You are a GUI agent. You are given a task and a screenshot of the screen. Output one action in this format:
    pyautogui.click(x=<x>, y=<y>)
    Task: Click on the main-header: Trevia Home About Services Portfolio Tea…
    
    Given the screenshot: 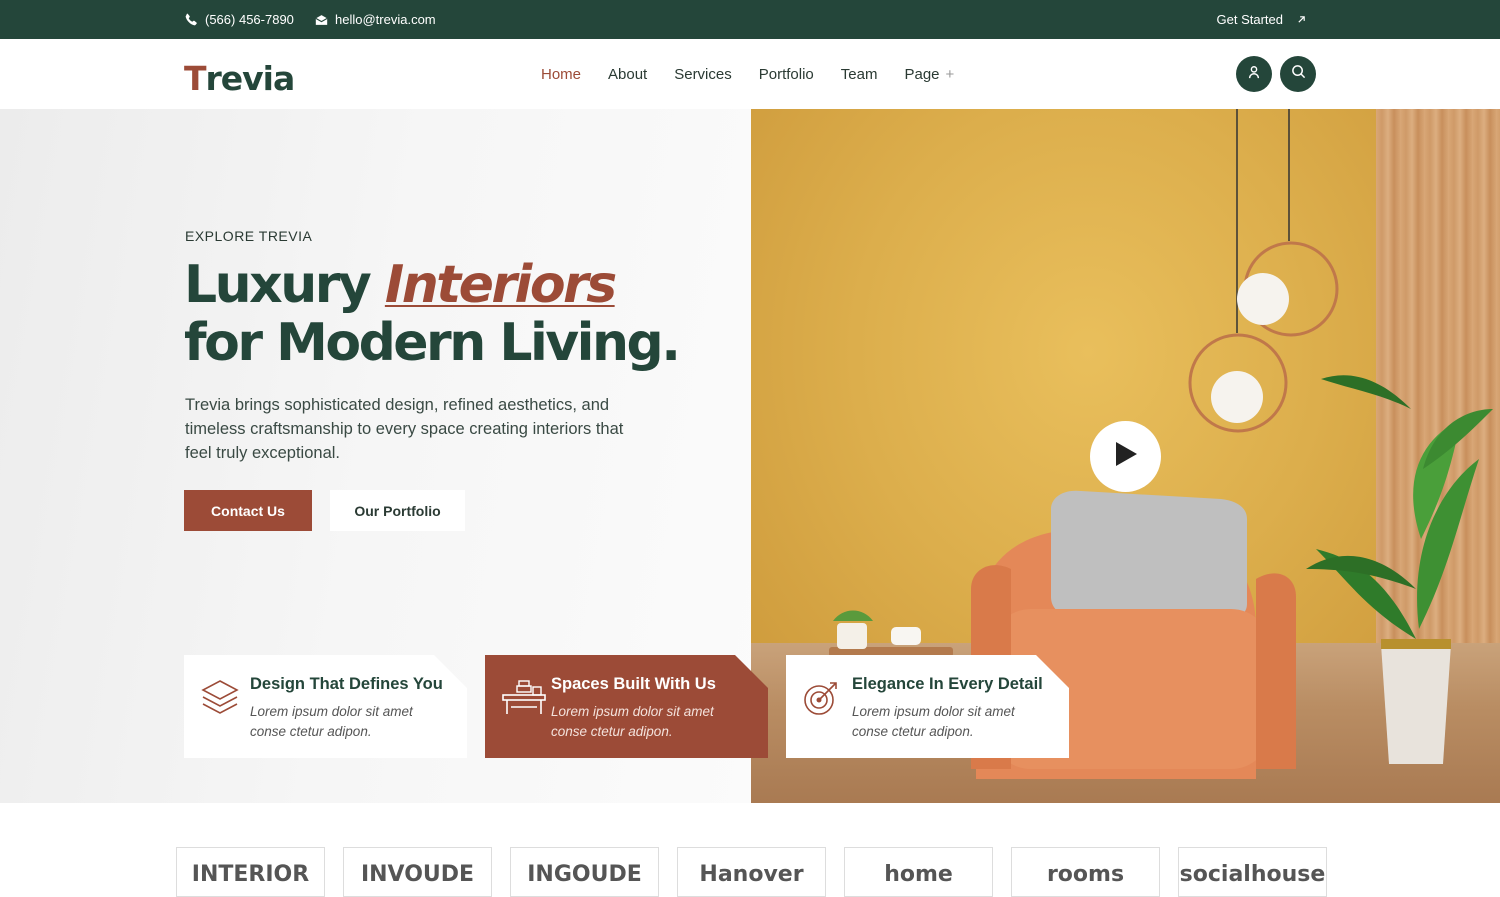 What is the action you would take?
    pyautogui.click(x=750, y=74)
    